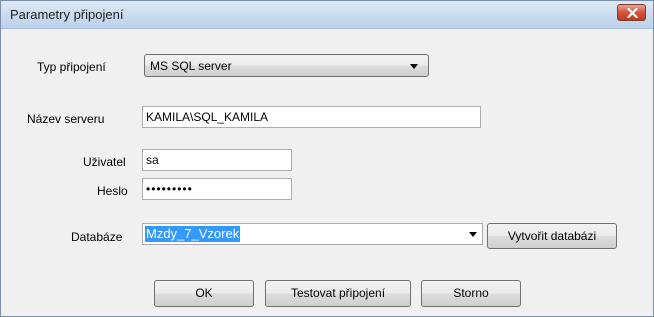 The height and width of the screenshot is (317, 654). I want to click on server-name-input: KAMILA\SQL_KAMILA, so click(311, 117).